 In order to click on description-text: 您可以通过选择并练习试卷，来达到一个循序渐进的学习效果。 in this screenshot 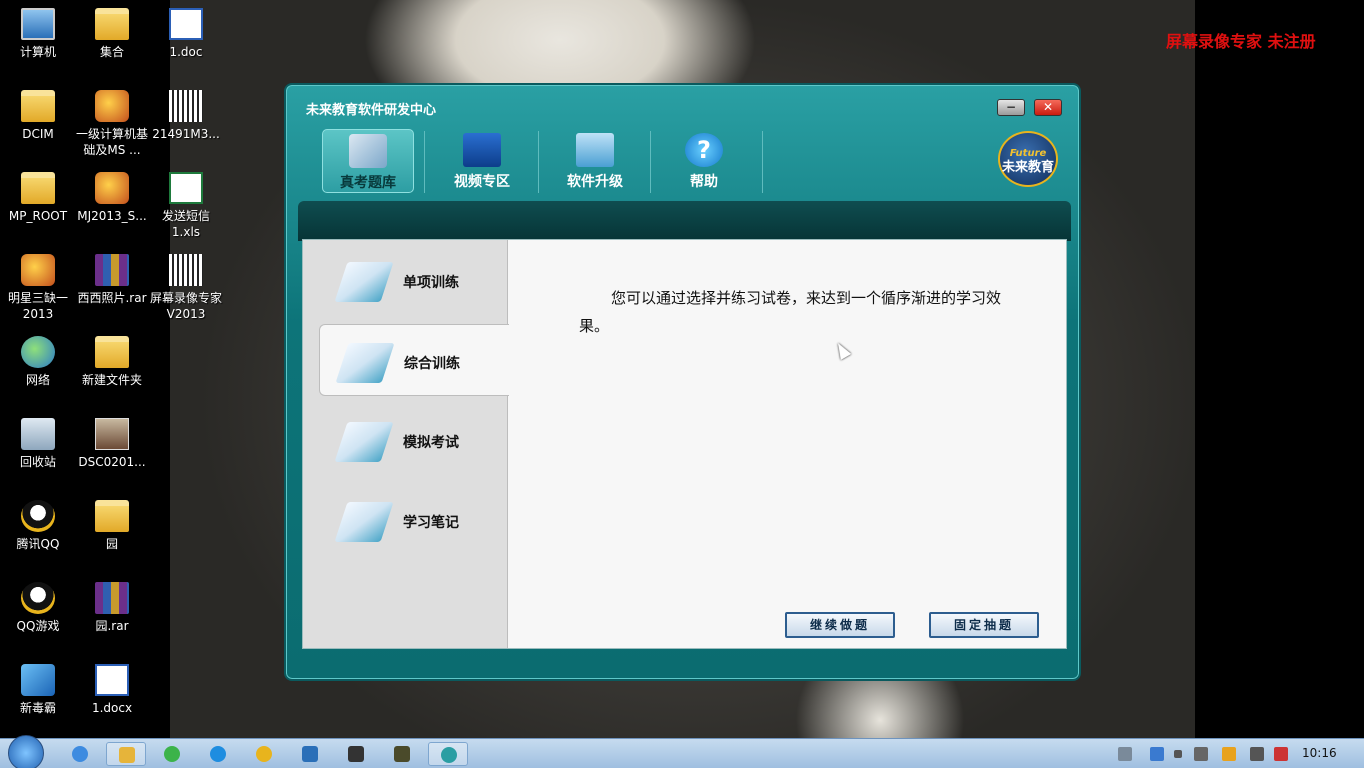, I will do `click(790, 312)`.